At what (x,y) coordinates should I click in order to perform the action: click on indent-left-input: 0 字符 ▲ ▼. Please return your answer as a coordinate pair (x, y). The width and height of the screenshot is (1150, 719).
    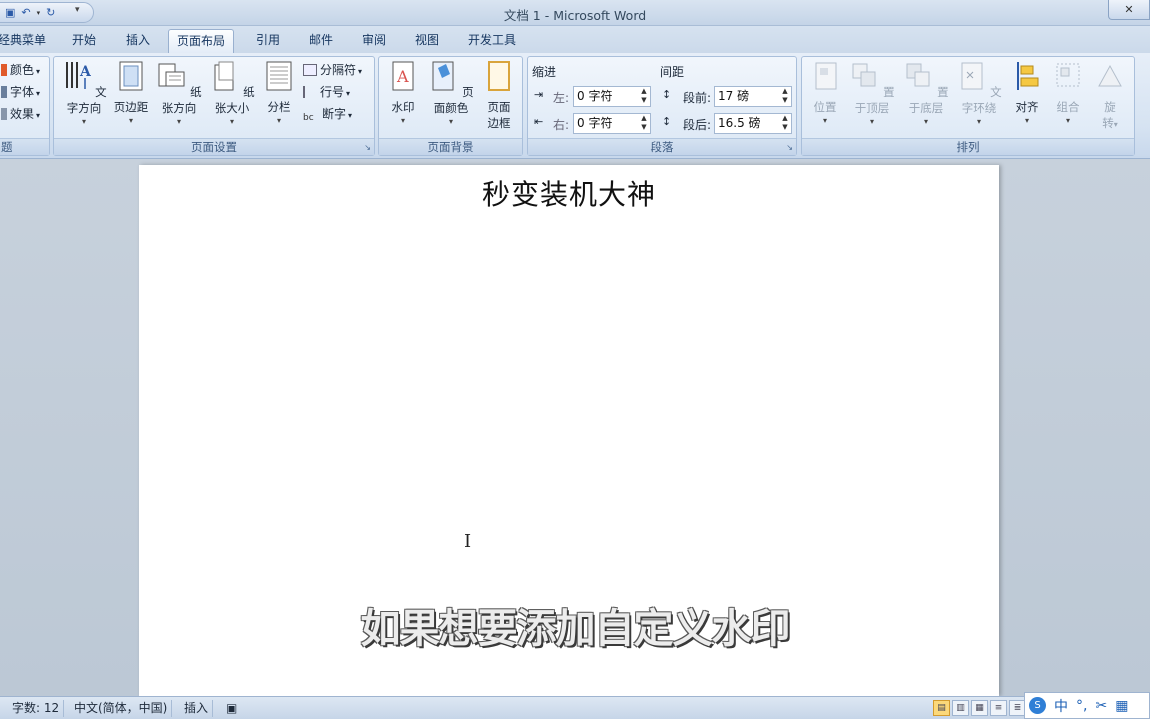
    Looking at the image, I should click on (612, 96).